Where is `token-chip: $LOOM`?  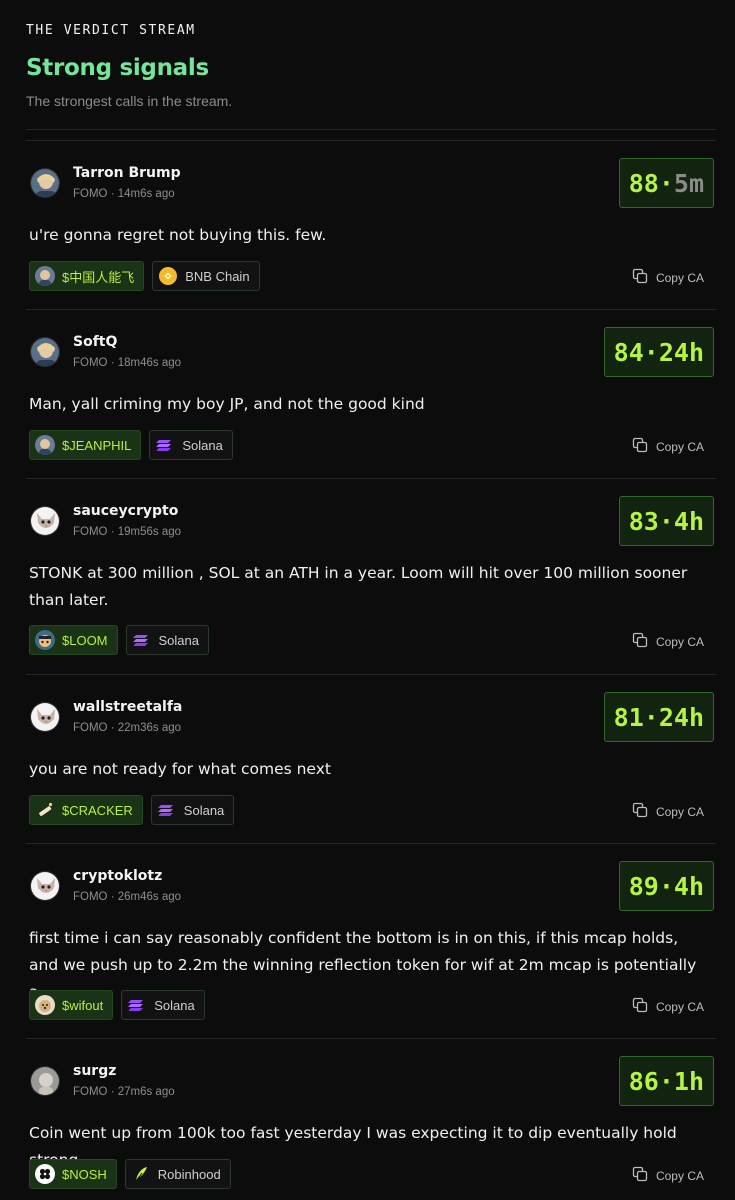 token-chip: $LOOM is located at coordinates (73, 640).